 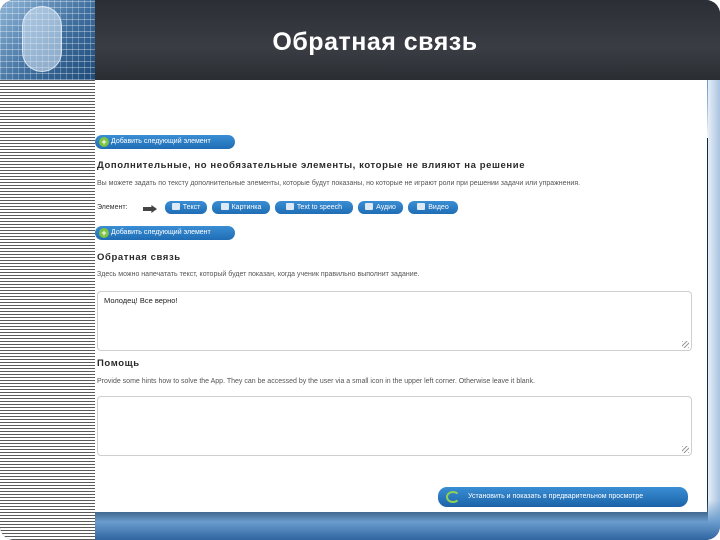 I want to click on element-speech-label: Text to speech, so click(x=319, y=207).